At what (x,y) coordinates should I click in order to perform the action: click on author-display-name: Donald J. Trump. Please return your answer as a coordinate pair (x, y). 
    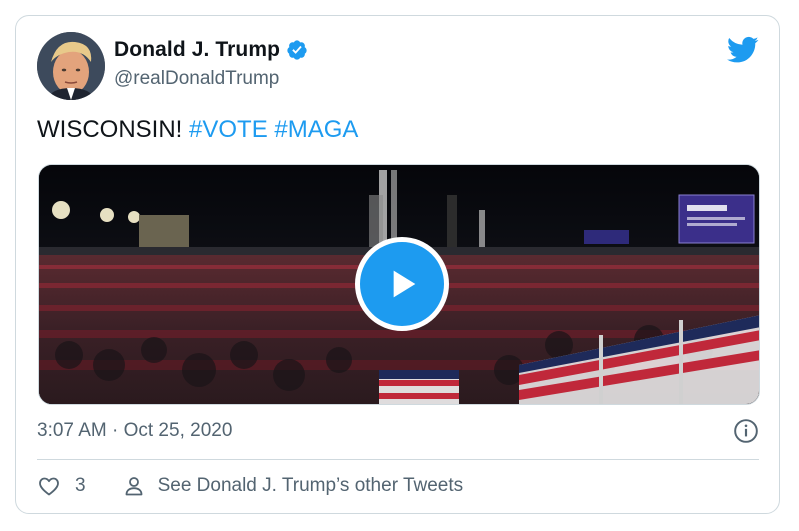
    Looking at the image, I should click on (197, 50).